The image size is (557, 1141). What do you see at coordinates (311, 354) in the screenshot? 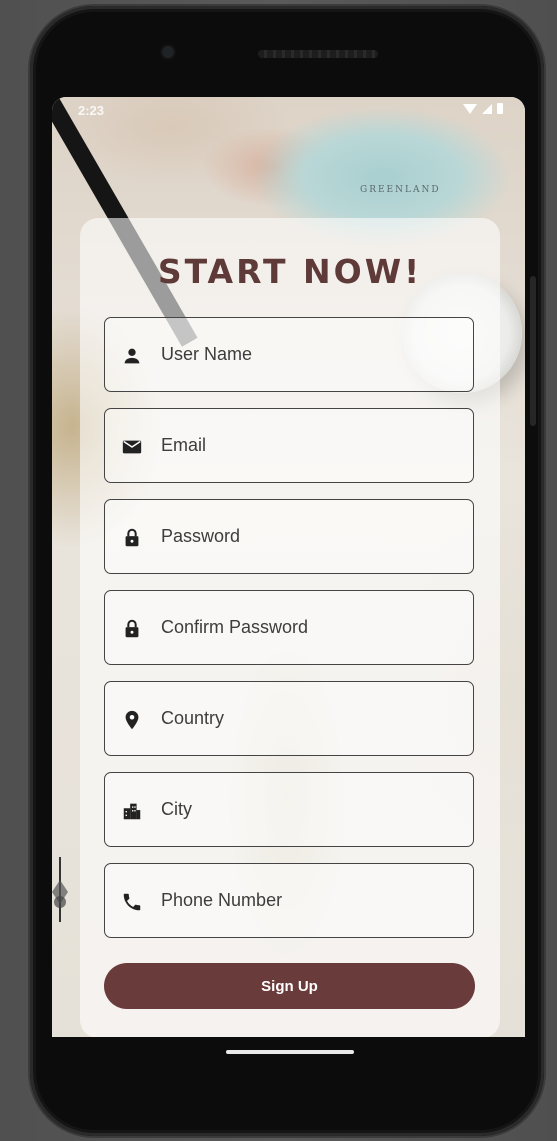
I see `username-input` at bounding box center [311, 354].